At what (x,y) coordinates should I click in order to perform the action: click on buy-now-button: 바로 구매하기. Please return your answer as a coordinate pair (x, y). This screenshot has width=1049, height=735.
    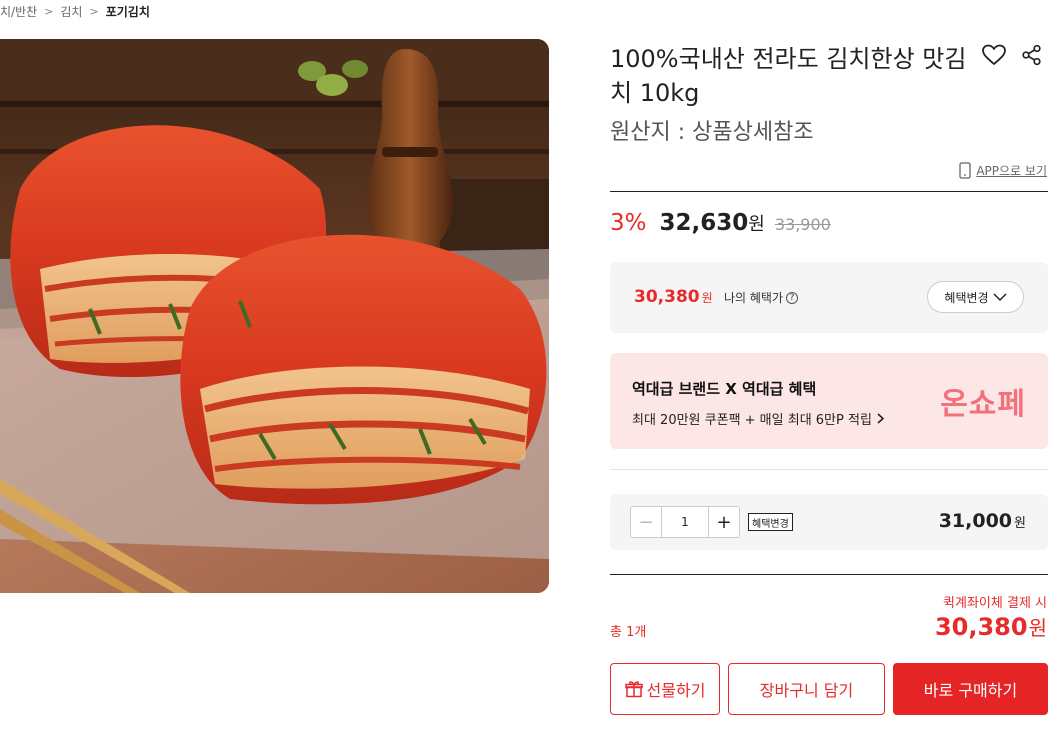
    Looking at the image, I should click on (970, 689).